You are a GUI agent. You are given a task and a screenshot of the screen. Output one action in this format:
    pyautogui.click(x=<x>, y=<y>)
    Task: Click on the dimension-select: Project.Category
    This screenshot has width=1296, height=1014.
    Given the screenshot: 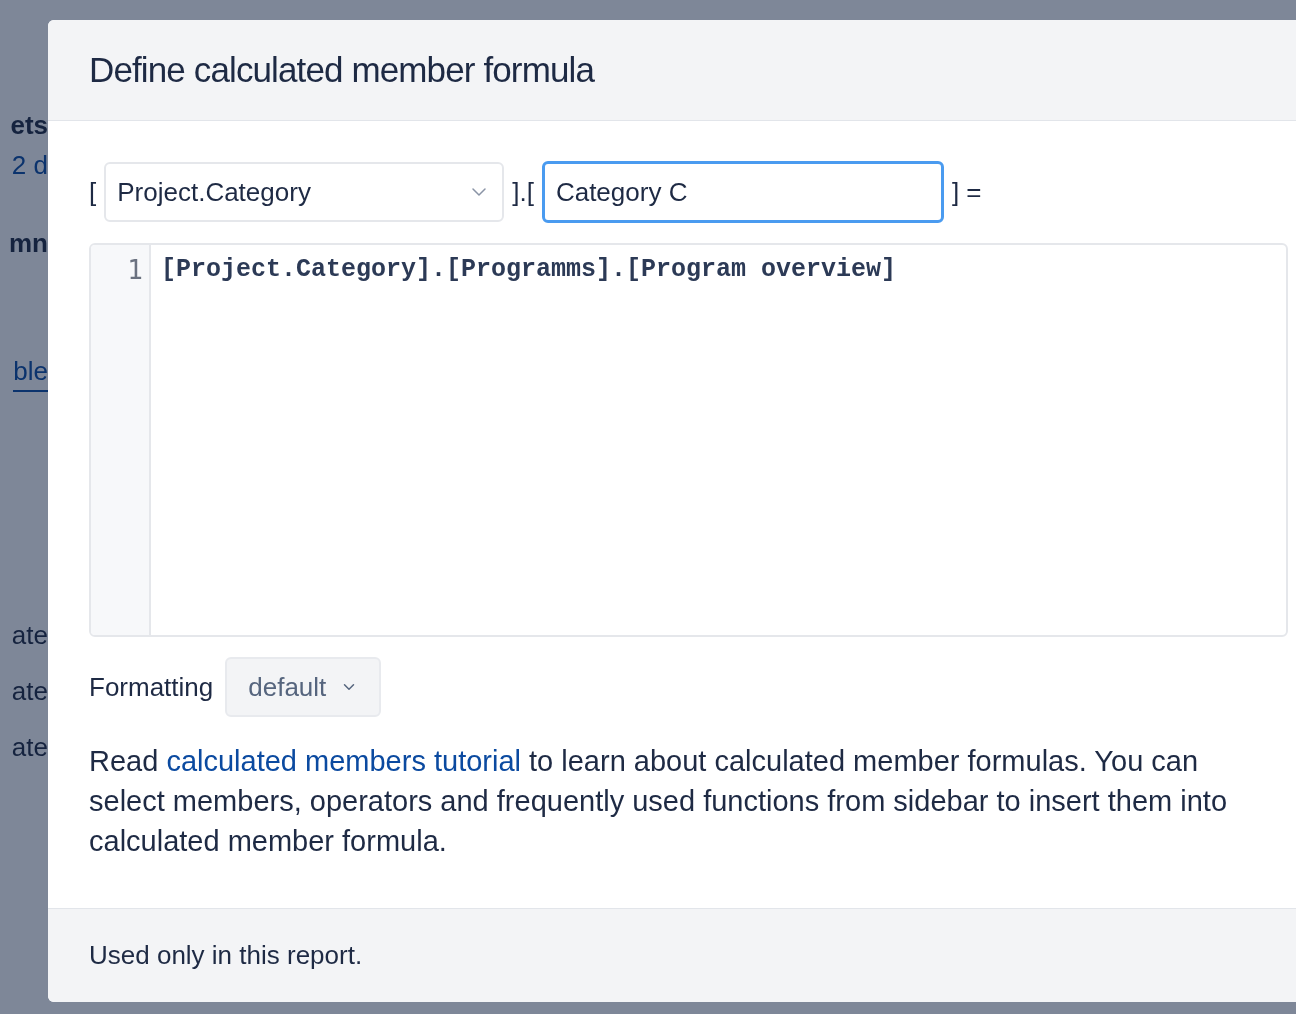 What is the action you would take?
    pyautogui.click(x=304, y=192)
    